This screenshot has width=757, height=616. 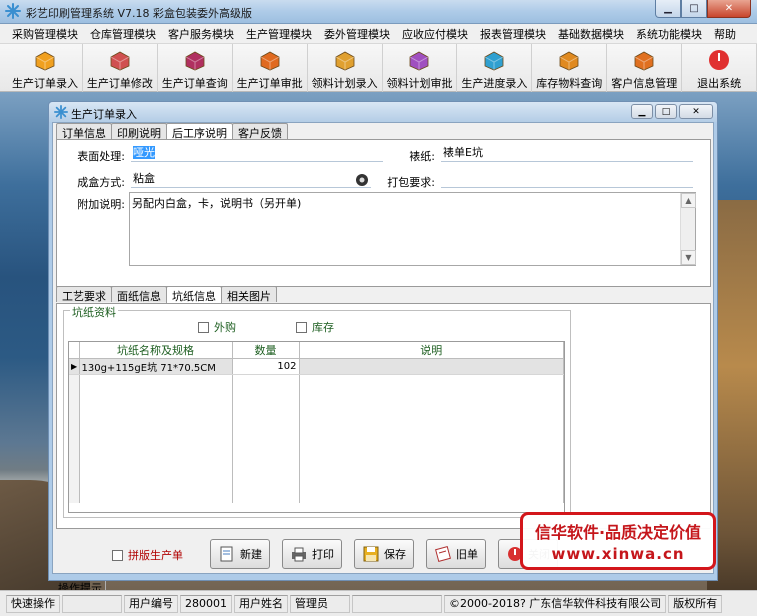 I want to click on grid-header-qty: 数量, so click(x=266, y=350).